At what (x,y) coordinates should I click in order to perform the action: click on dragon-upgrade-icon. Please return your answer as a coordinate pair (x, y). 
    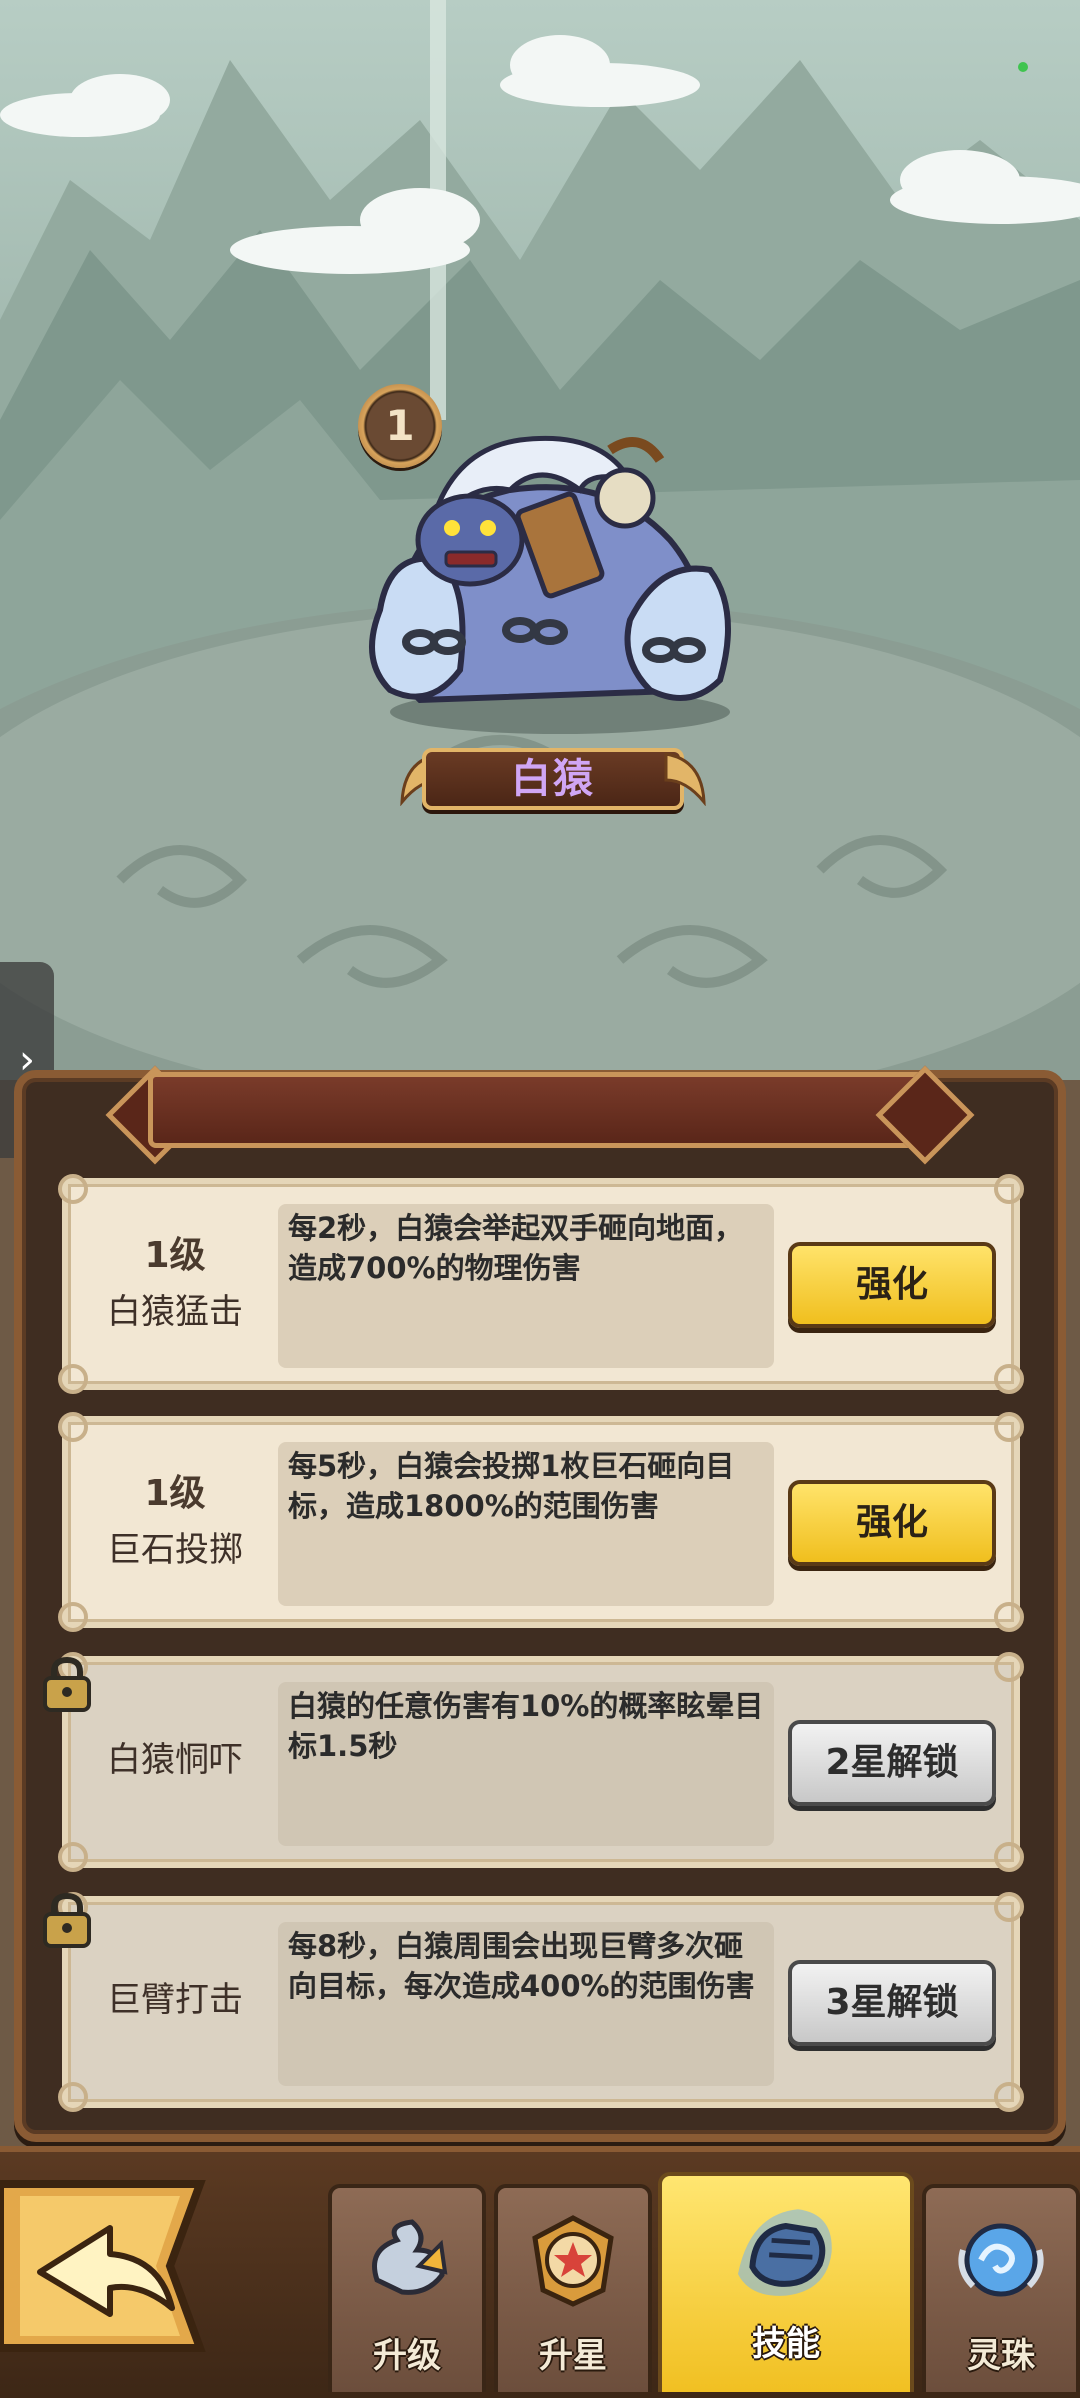
    Looking at the image, I should click on (410, 2257).